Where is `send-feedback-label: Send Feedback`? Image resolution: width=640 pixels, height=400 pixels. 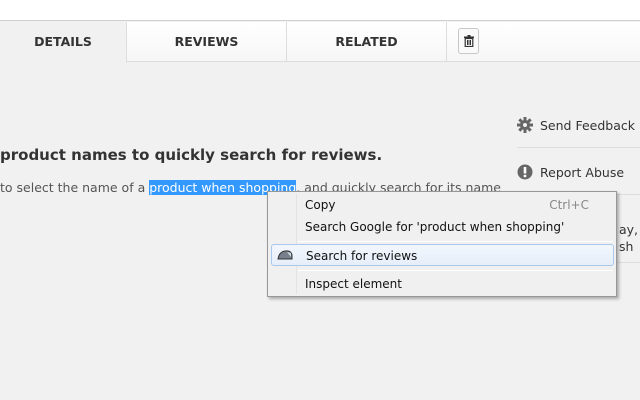 send-feedback-label: Send Feedback is located at coordinates (587, 125).